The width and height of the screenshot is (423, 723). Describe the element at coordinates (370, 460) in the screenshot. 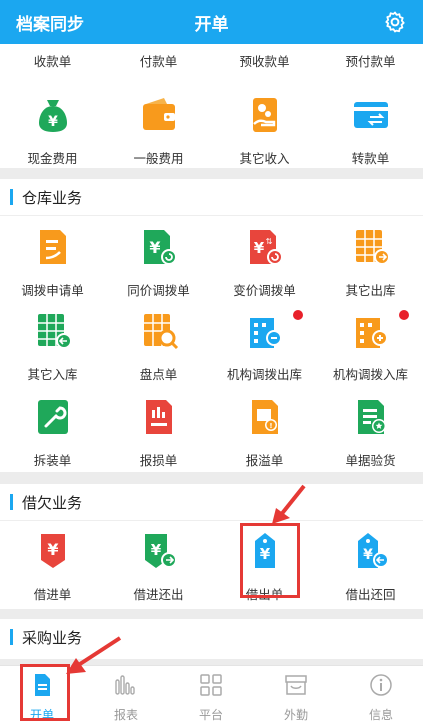

I see `document-check-label: 单据验货` at that location.